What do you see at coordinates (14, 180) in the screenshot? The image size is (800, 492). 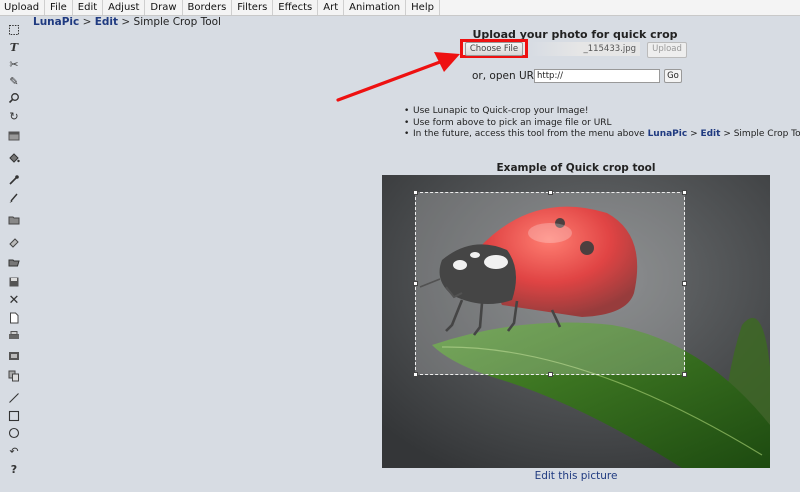 I see `eyedropper-icon` at bounding box center [14, 180].